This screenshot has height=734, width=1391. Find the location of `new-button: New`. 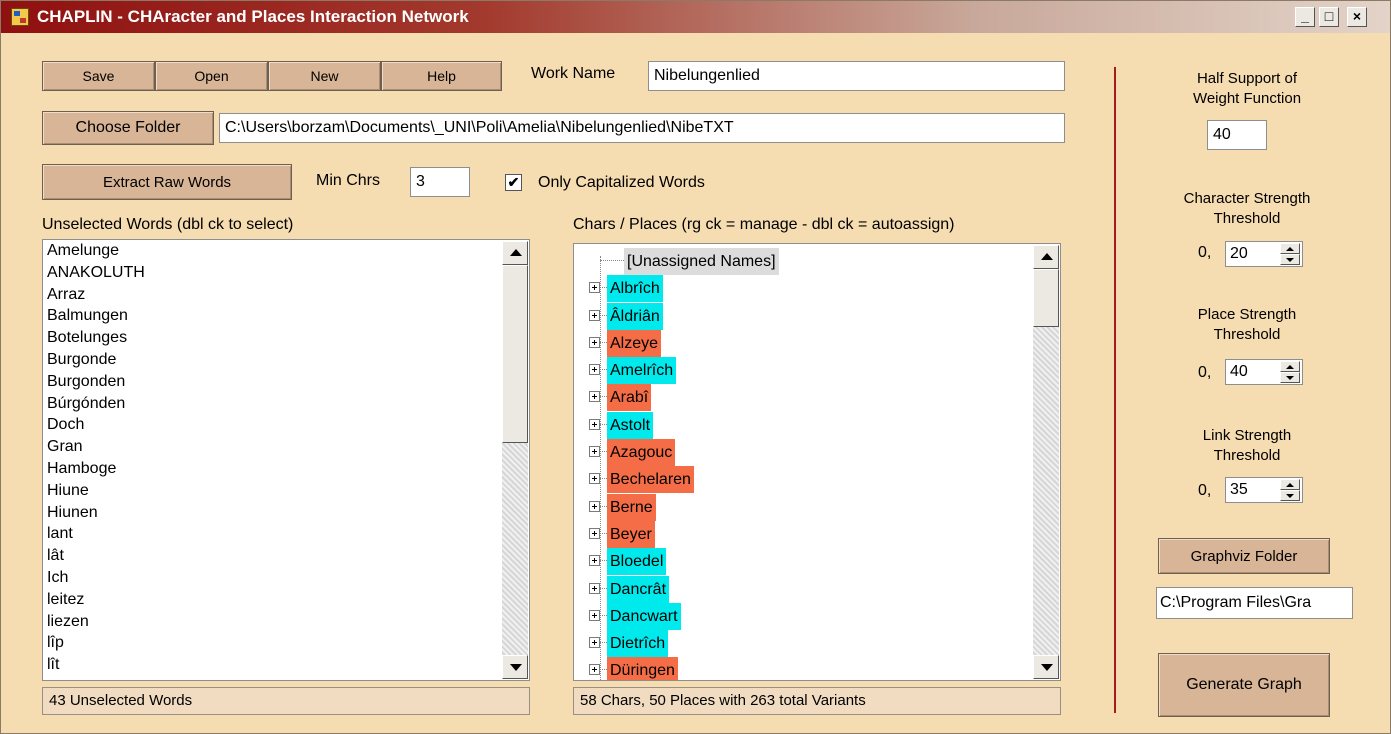

new-button: New is located at coordinates (324, 76).